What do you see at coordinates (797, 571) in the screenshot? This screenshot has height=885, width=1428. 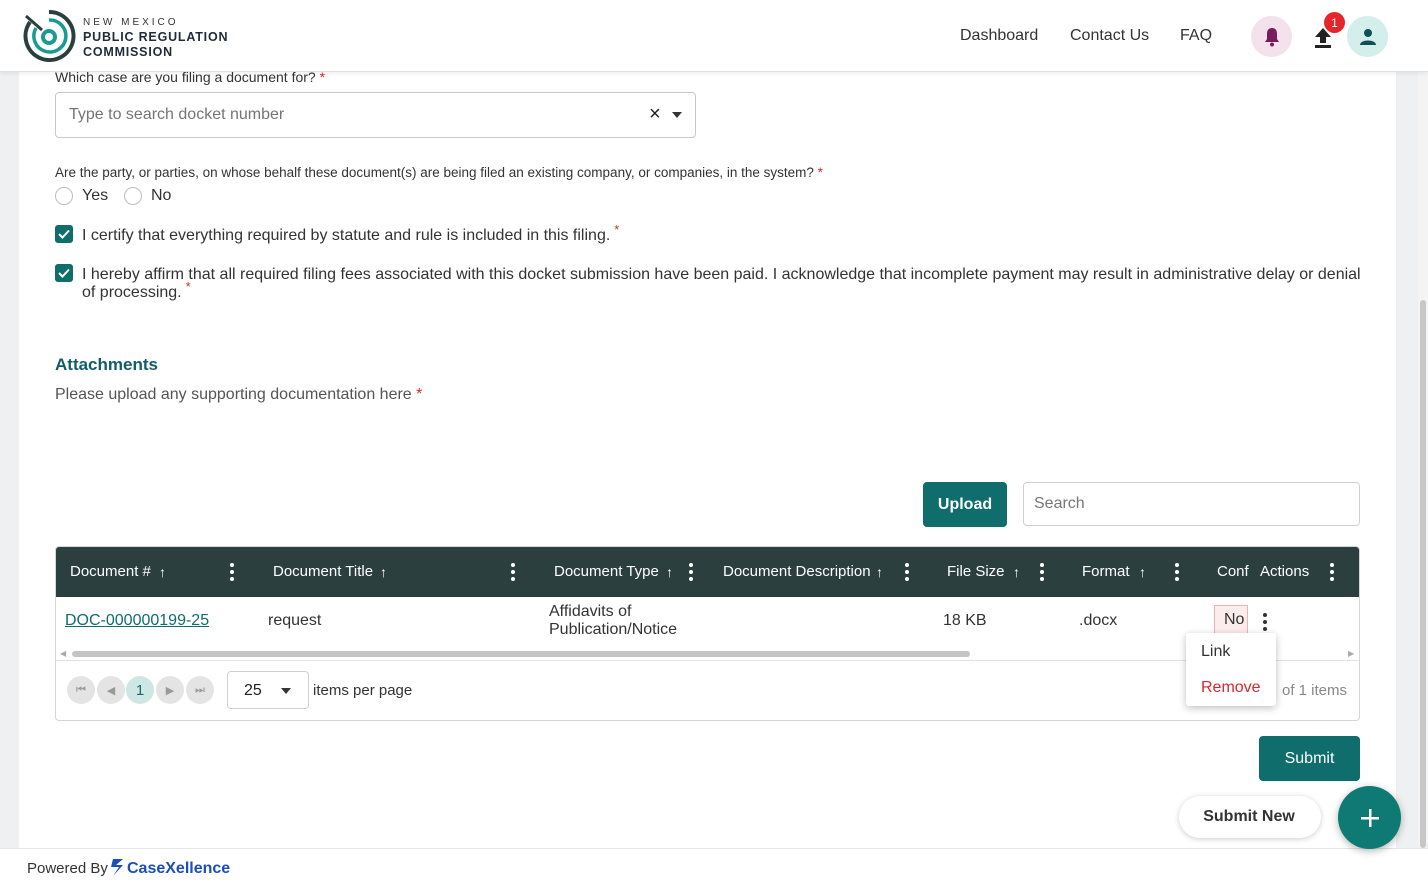 I see `column-header-document-description: Document Description` at bounding box center [797, 571].